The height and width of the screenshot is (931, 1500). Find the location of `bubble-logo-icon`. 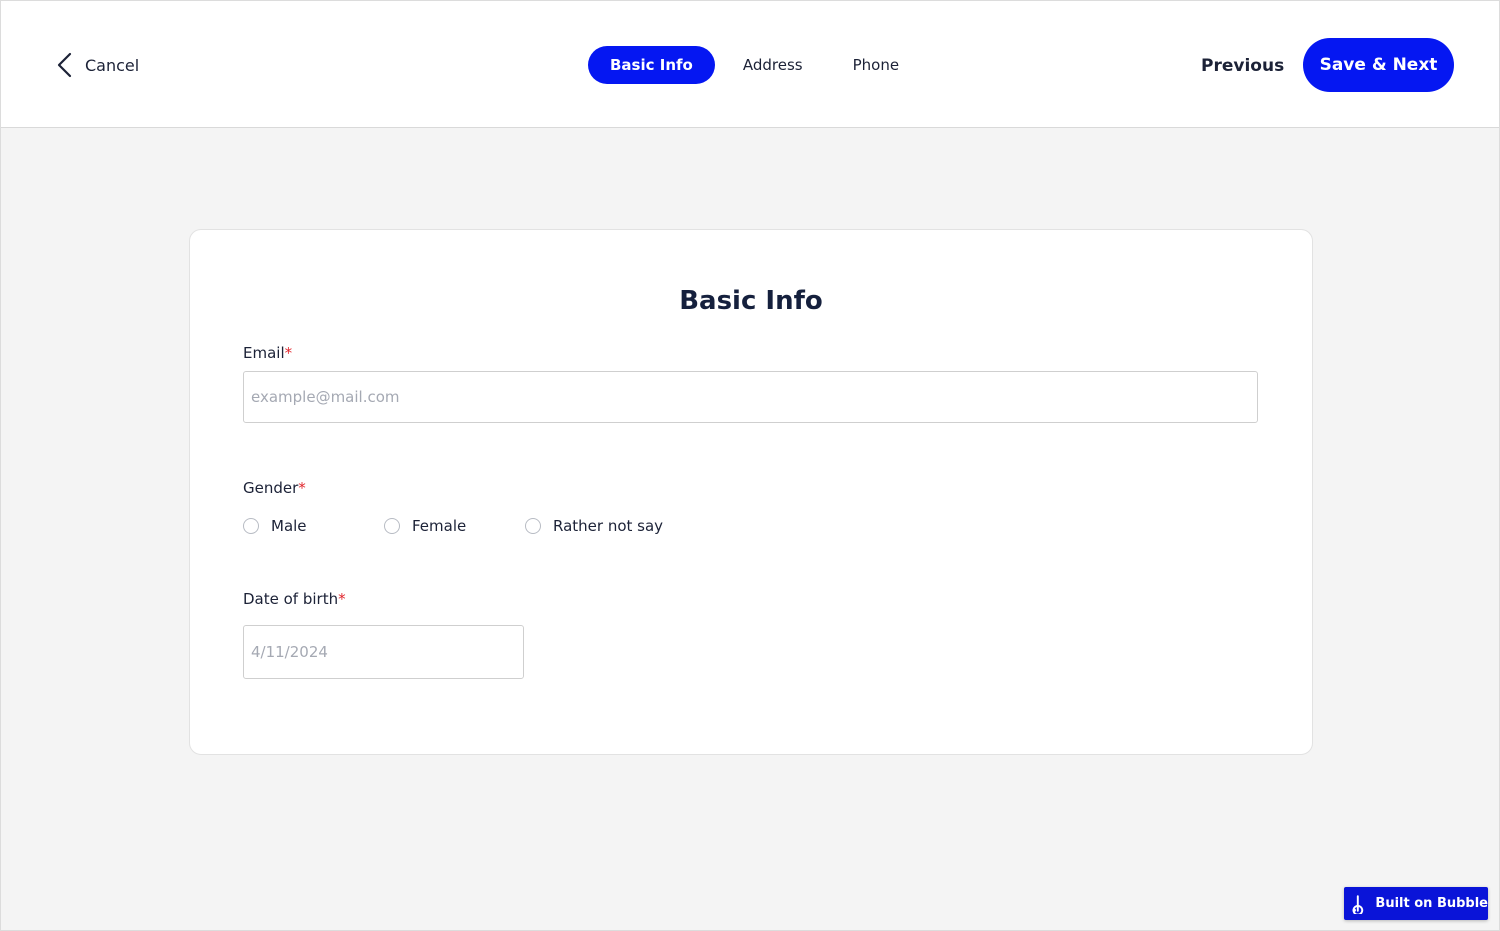

bubble-logo-icon is located at coordinates (1358, 904).